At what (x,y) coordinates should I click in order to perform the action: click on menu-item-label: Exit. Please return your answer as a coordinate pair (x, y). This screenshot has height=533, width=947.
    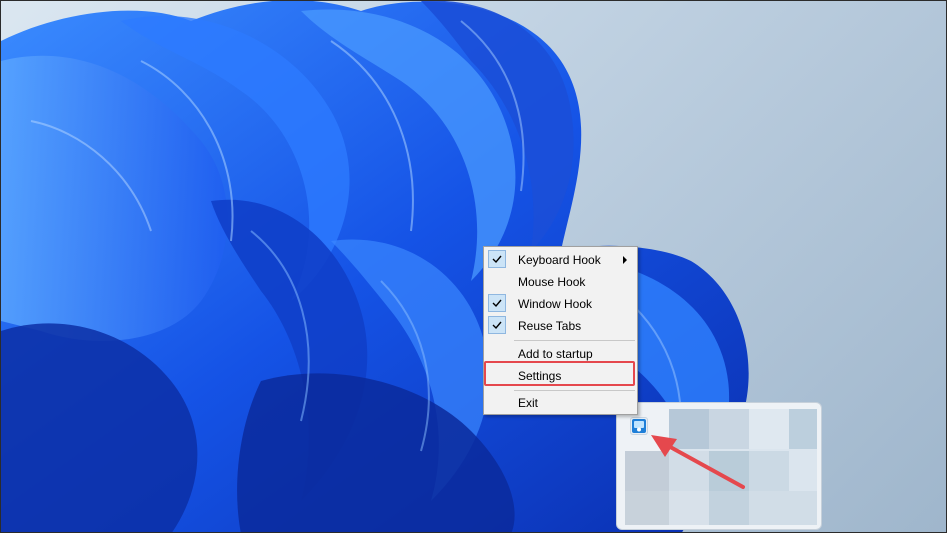
    Looking at the image, I should click on (528, 403).